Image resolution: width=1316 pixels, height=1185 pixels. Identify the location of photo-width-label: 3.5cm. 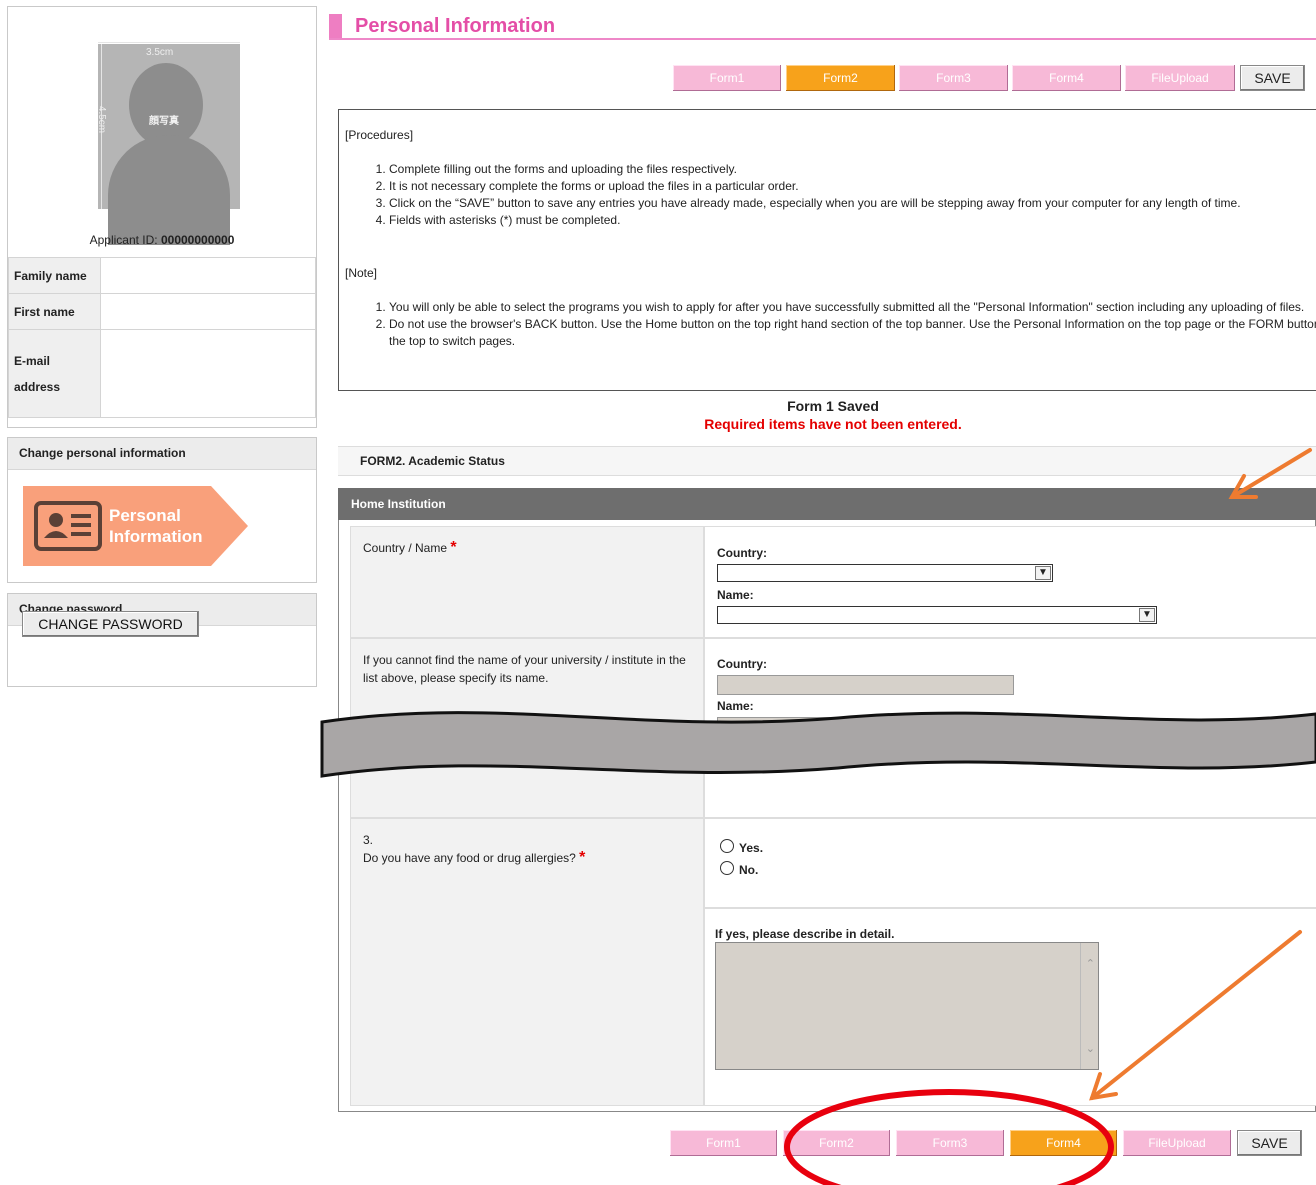
(160, 52).